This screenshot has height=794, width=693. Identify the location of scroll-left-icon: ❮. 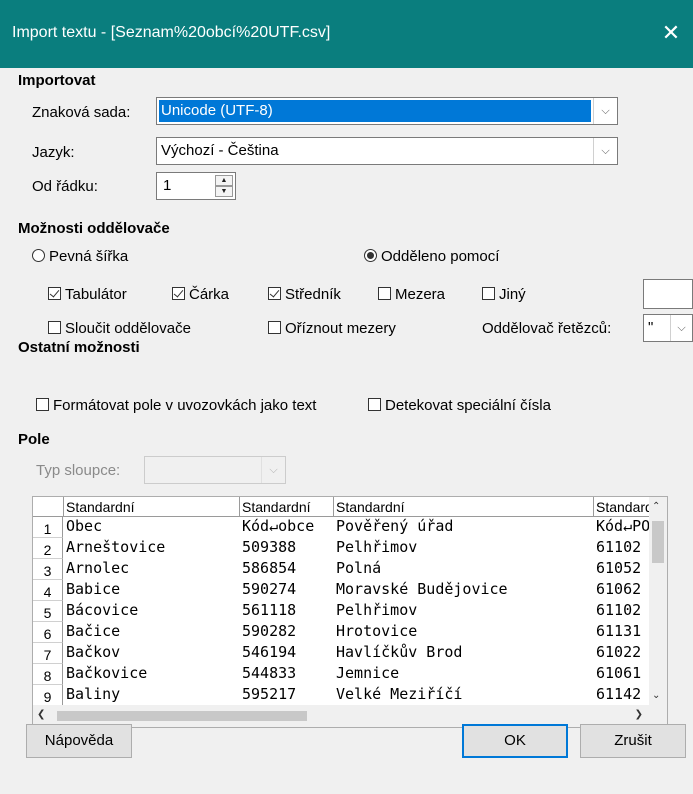
(41, 714).